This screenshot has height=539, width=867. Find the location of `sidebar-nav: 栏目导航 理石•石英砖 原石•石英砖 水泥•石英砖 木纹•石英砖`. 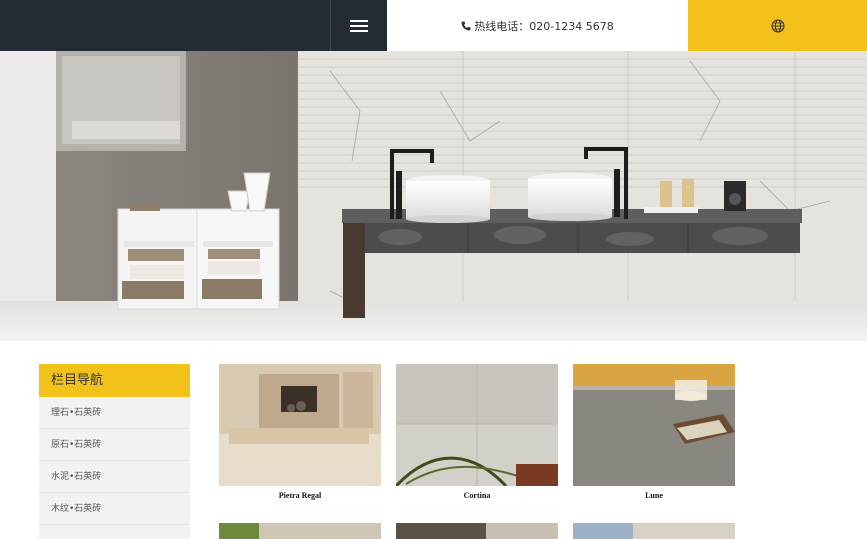

sidebar-nav: 栏目导航 理石•石英砖 原石•石英砖 水泥•石英砖 木纹•石英砖 is located at coordinates (114, 451).